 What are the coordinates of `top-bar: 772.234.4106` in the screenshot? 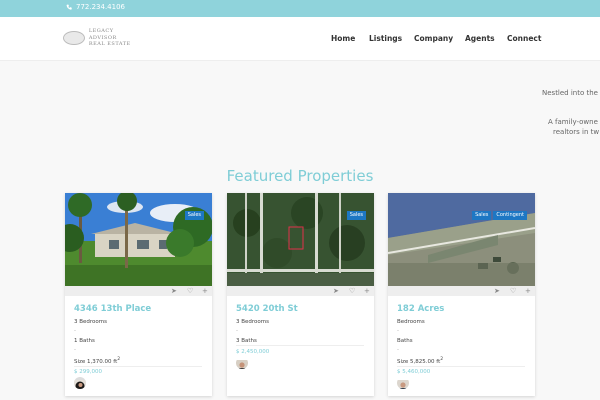 It's located at (300, 8).